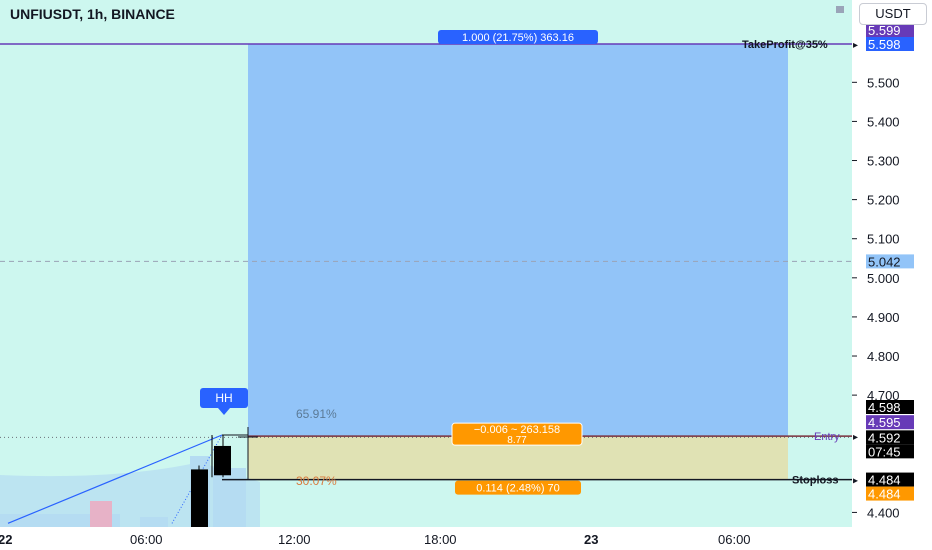  What do you see at coordinates (884, 451) in the screenshot?
I see `countdown-label: 07:45` at bounding box center [884, 451].